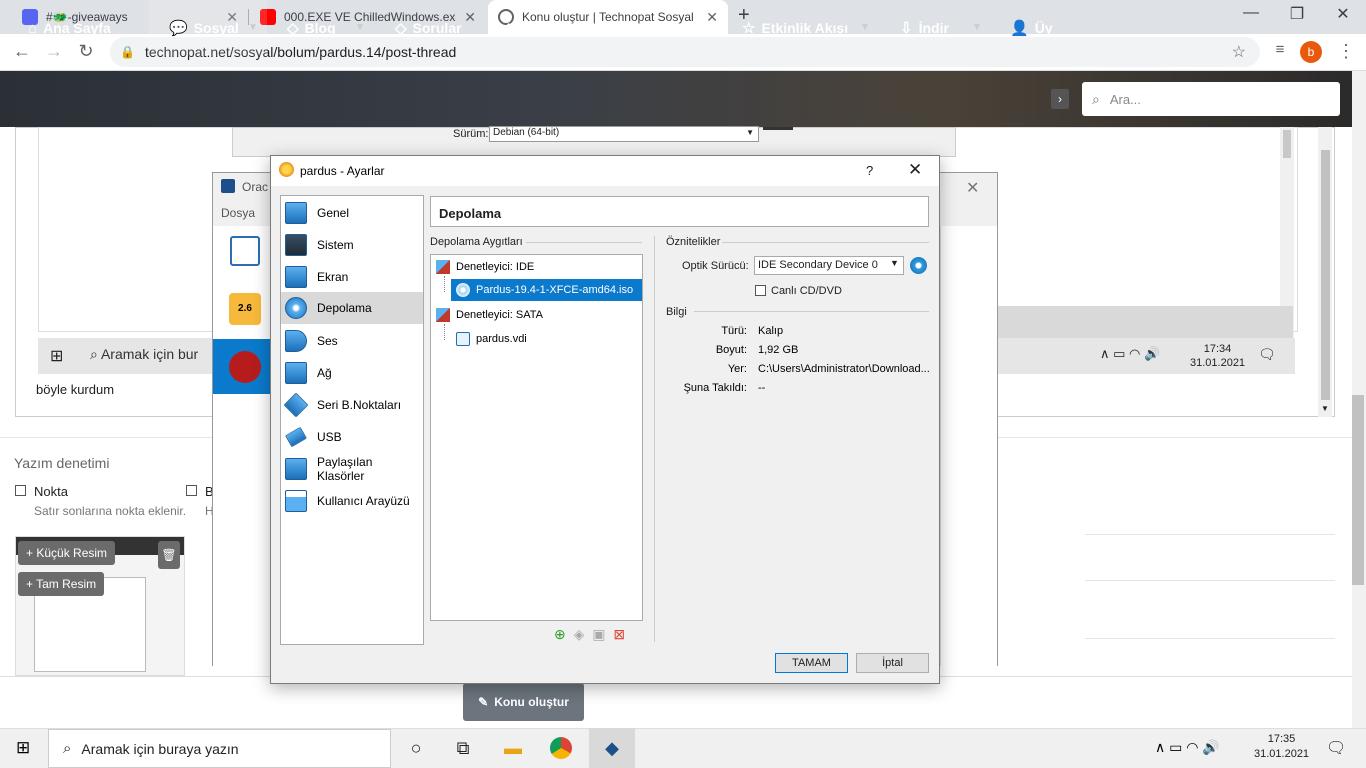 The image size is (1366, 768). I want to click on tools-icon, so click(245, 251).